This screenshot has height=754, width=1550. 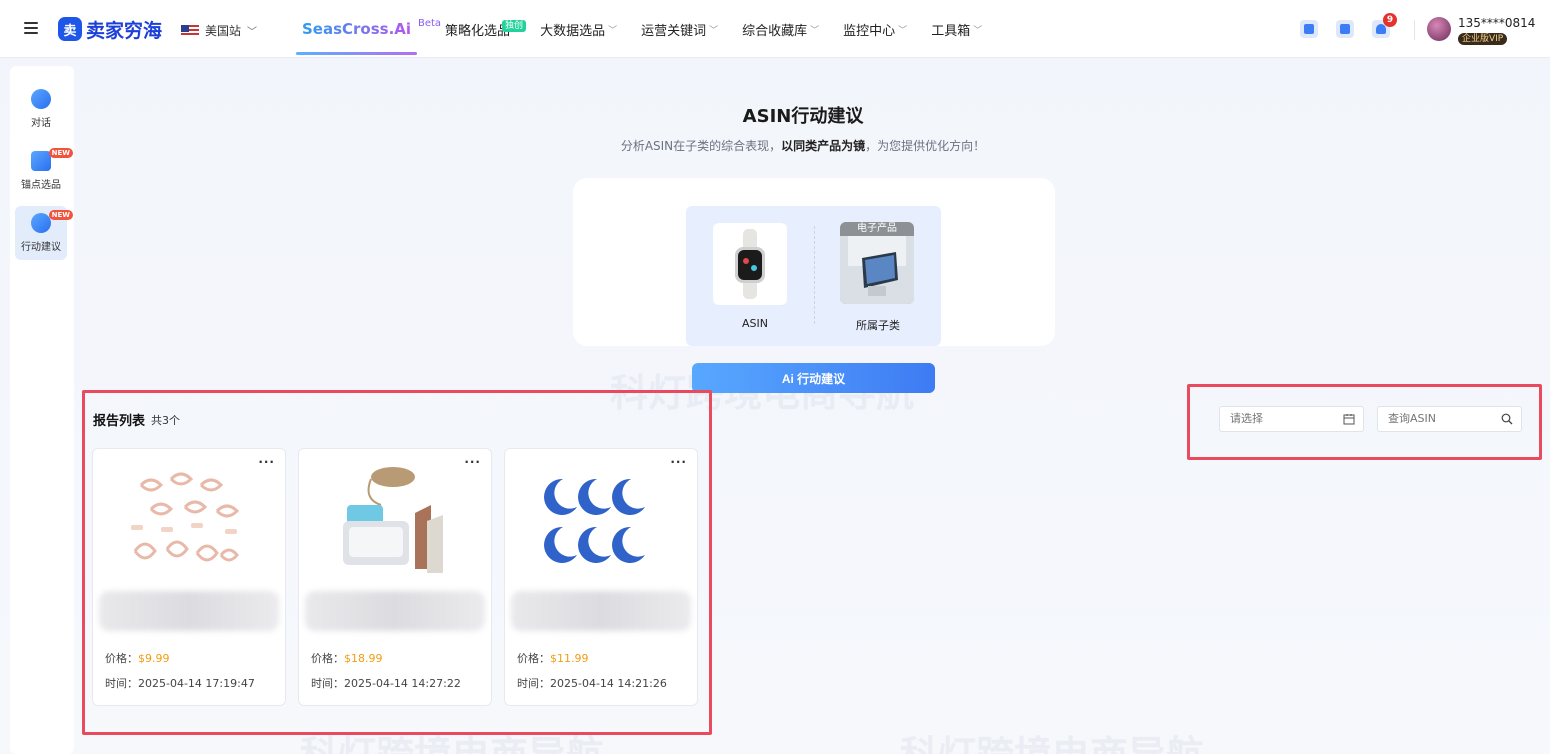 What do you see at coordinates (573, 31) in the screenshot?
I see `nav-label: 大数据选品` at bounding box center [573, 31].